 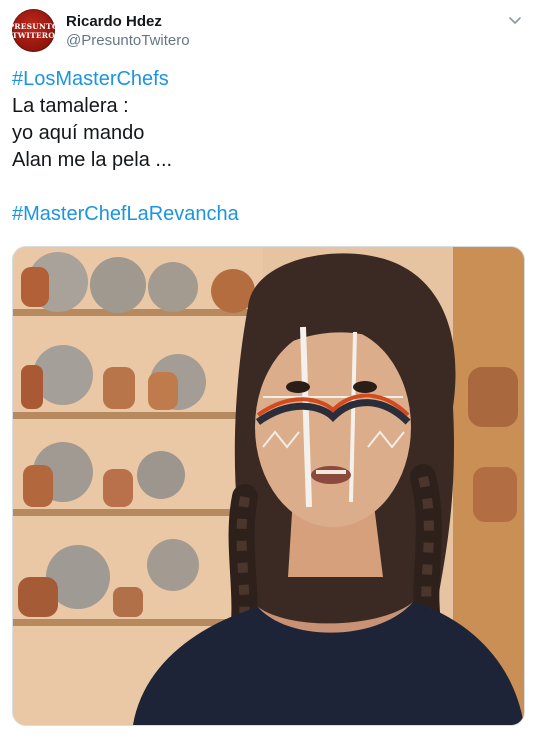 What do you see at coordinates (267, 187) in the screenshot?
I see `line-break` at bounding box center [267, 187].